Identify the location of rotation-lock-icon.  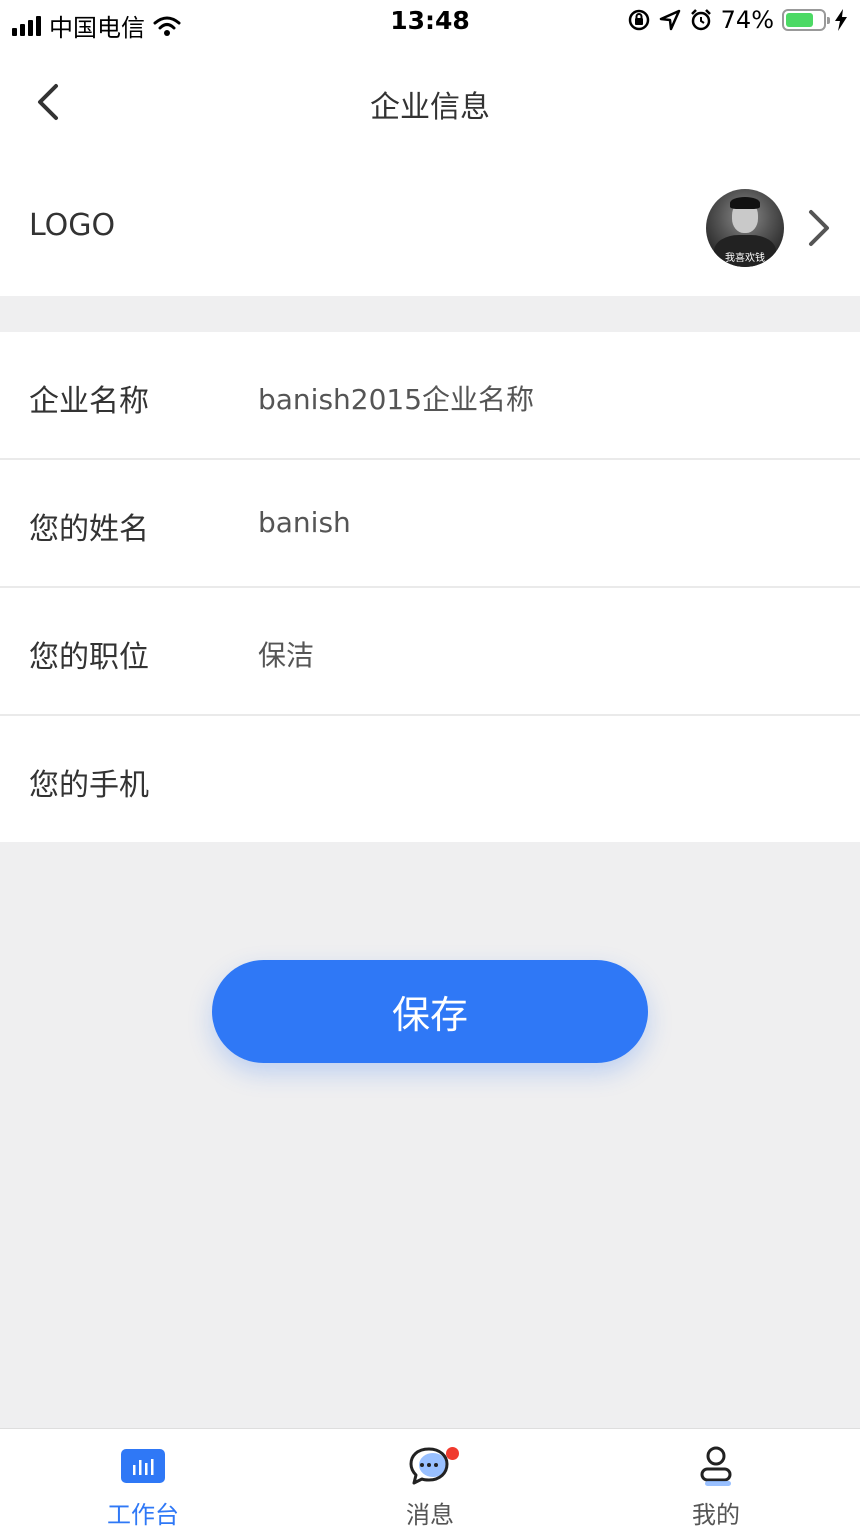
(638, 20).